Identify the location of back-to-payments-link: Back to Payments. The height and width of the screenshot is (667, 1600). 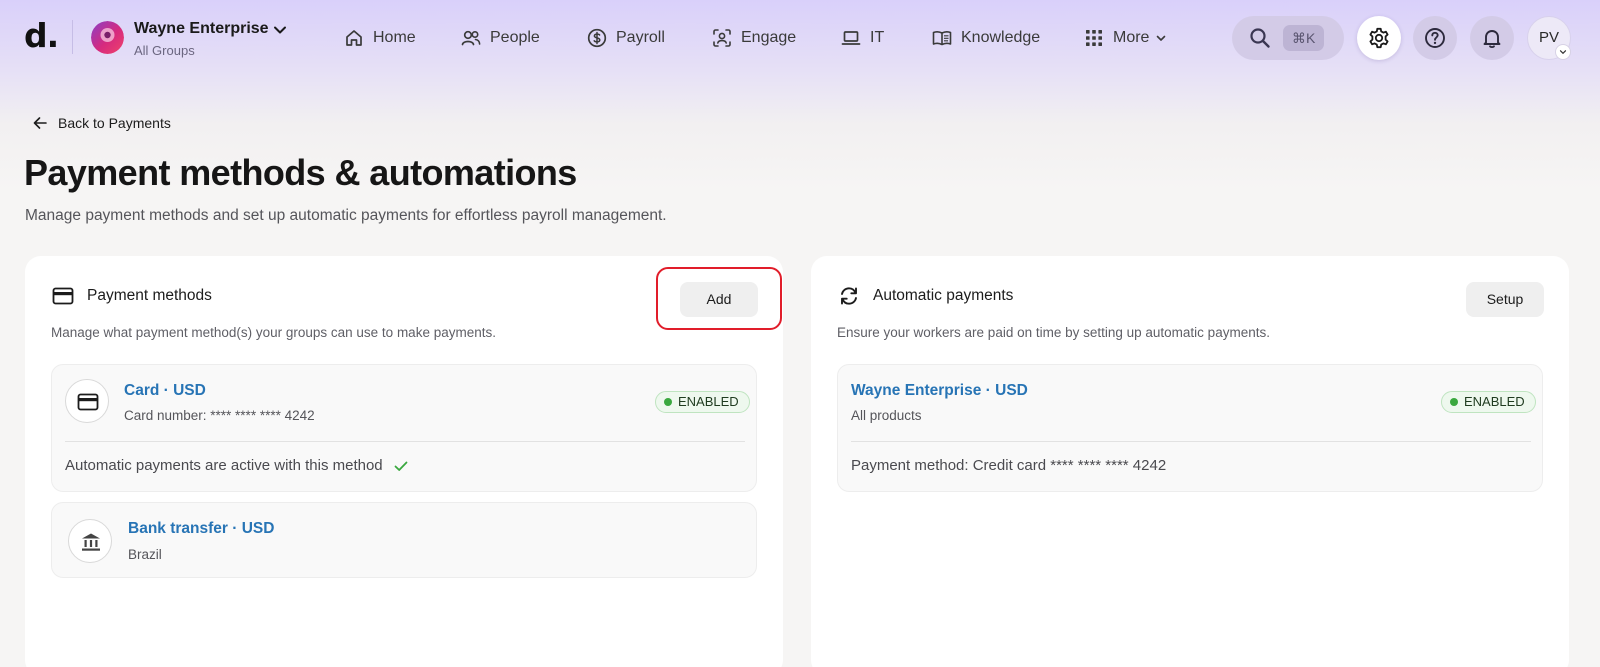
(101, 123).